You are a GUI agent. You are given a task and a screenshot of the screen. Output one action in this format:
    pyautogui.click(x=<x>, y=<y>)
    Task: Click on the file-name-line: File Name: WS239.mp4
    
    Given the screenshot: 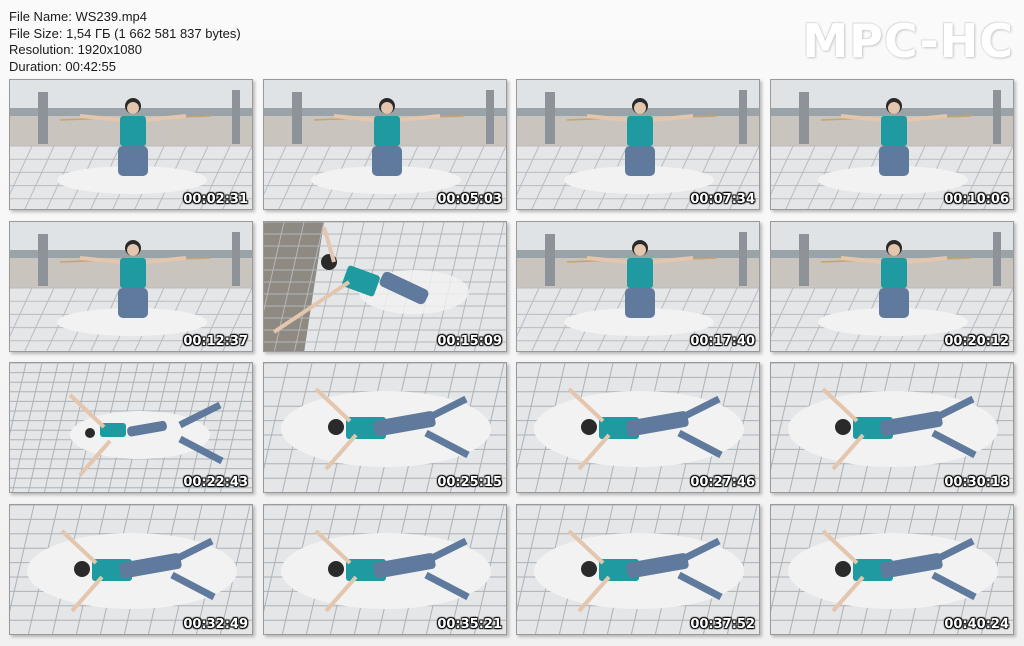 What is the action you would take?
    pyautogui.click(x=78, y=16)
    